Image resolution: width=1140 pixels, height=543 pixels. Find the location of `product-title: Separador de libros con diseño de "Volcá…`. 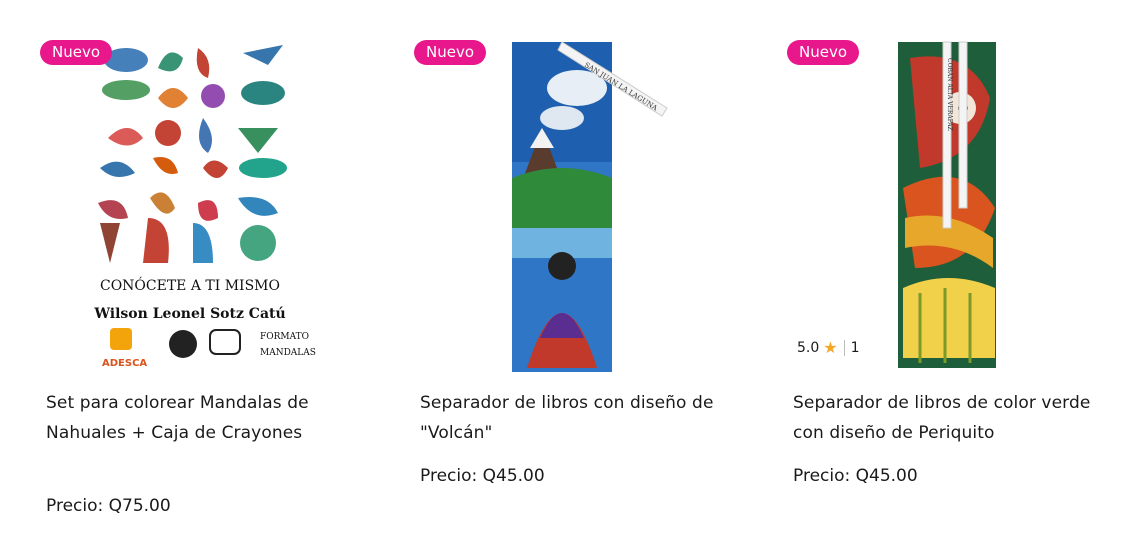

product-title: Separador de libros con diseño de "Volcá… is located at coordinates (570, 418).